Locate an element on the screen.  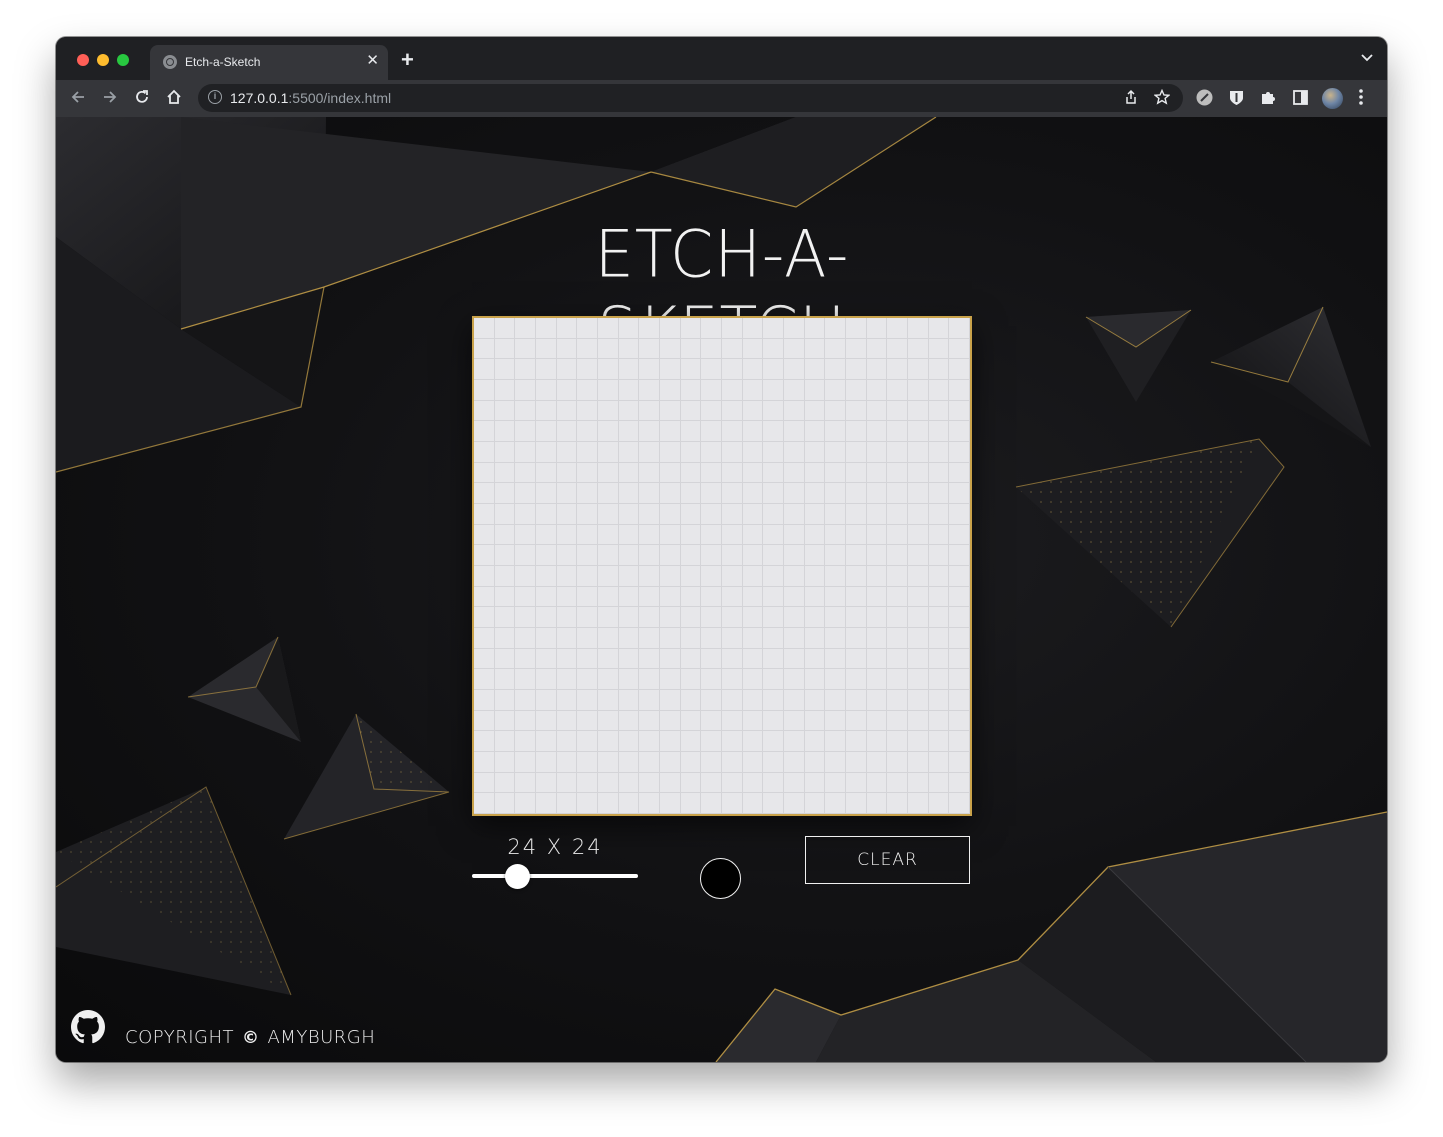
clear-button: CLEAR is located at coordinates (887, 860).